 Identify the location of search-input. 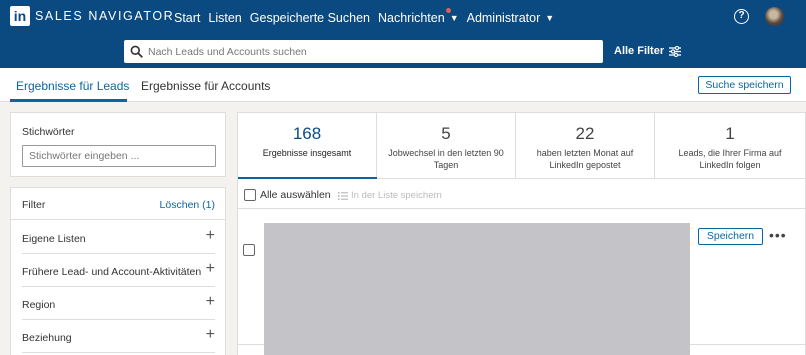
(368, 51).